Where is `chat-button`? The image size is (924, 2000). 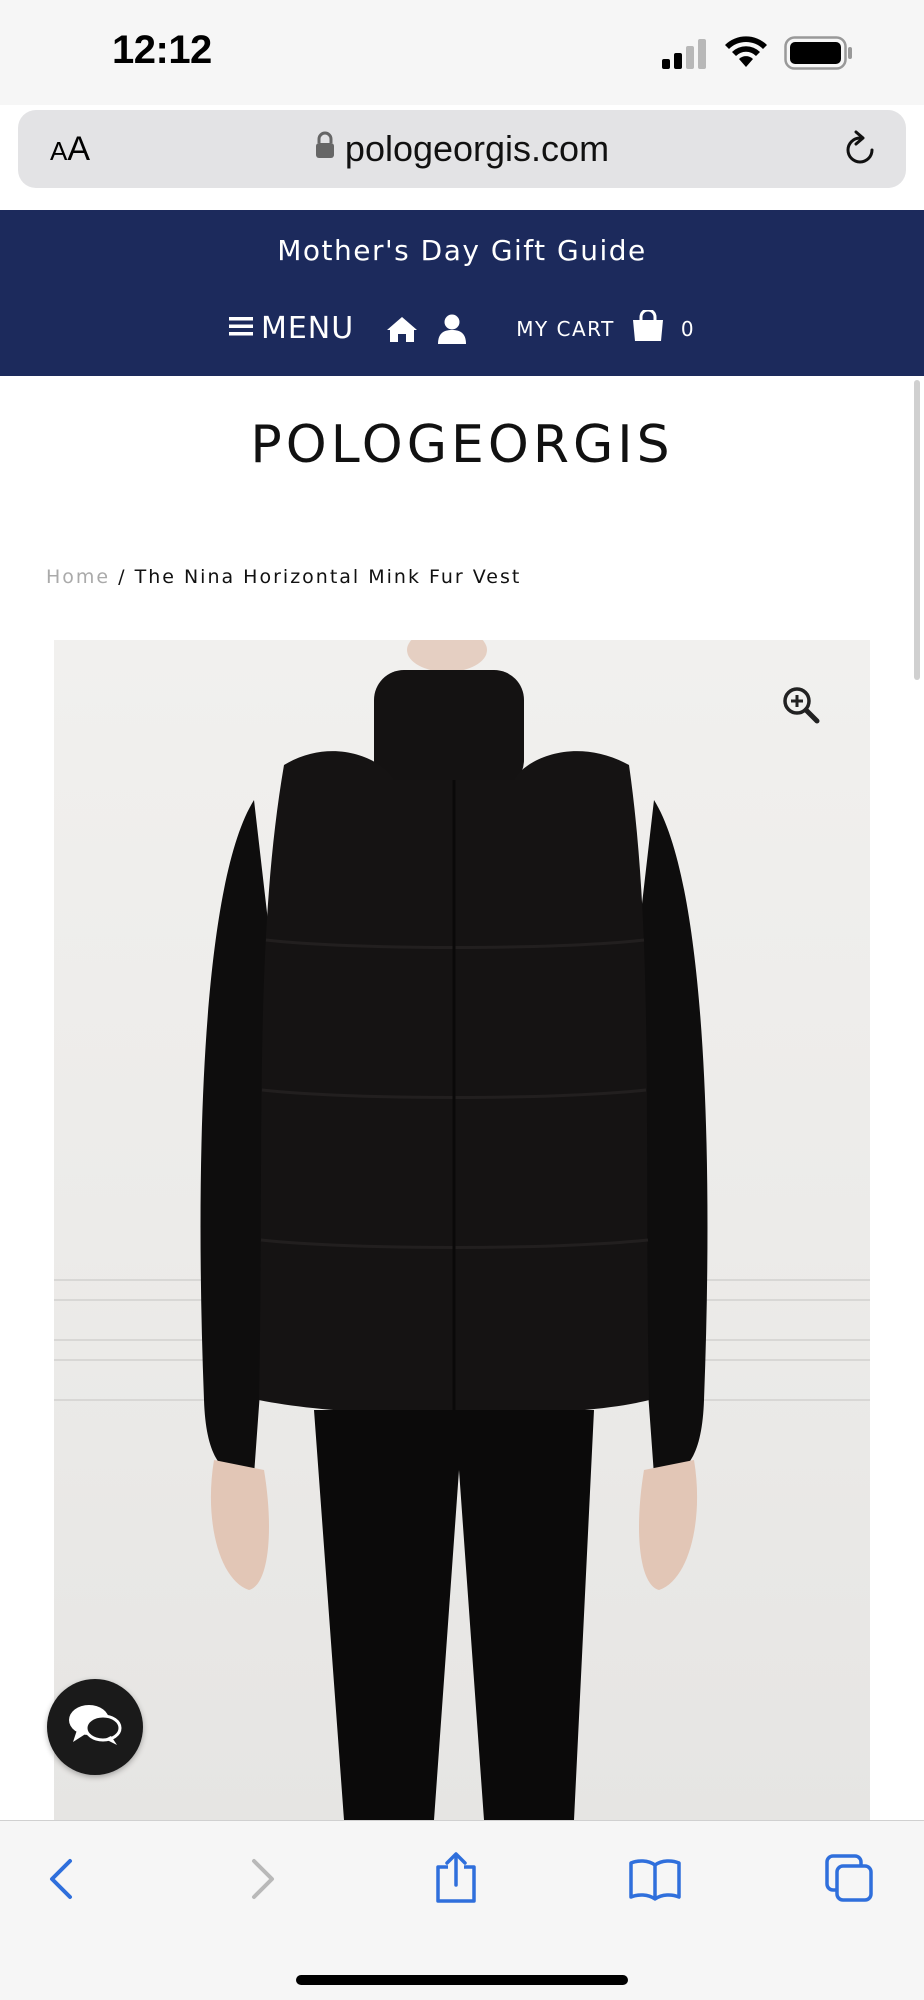 chat-button is located at coordinates (95, 1727).